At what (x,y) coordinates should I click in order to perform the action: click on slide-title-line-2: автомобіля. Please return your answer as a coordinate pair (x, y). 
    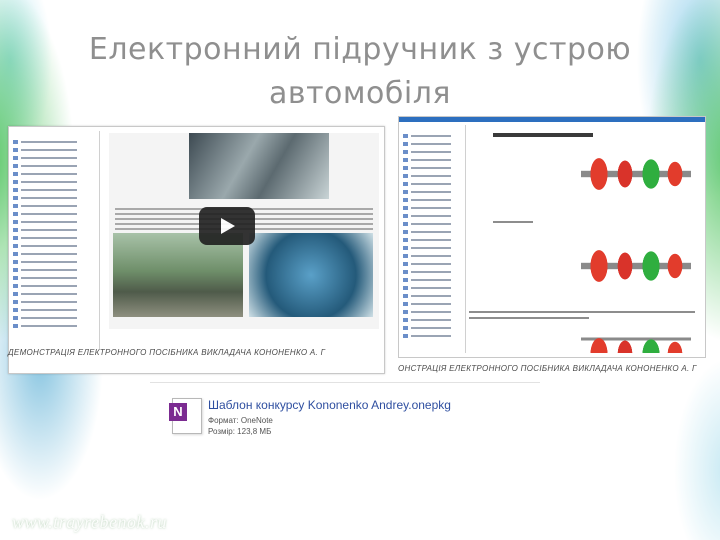
    Looking at the image, I should click on (360, 93).